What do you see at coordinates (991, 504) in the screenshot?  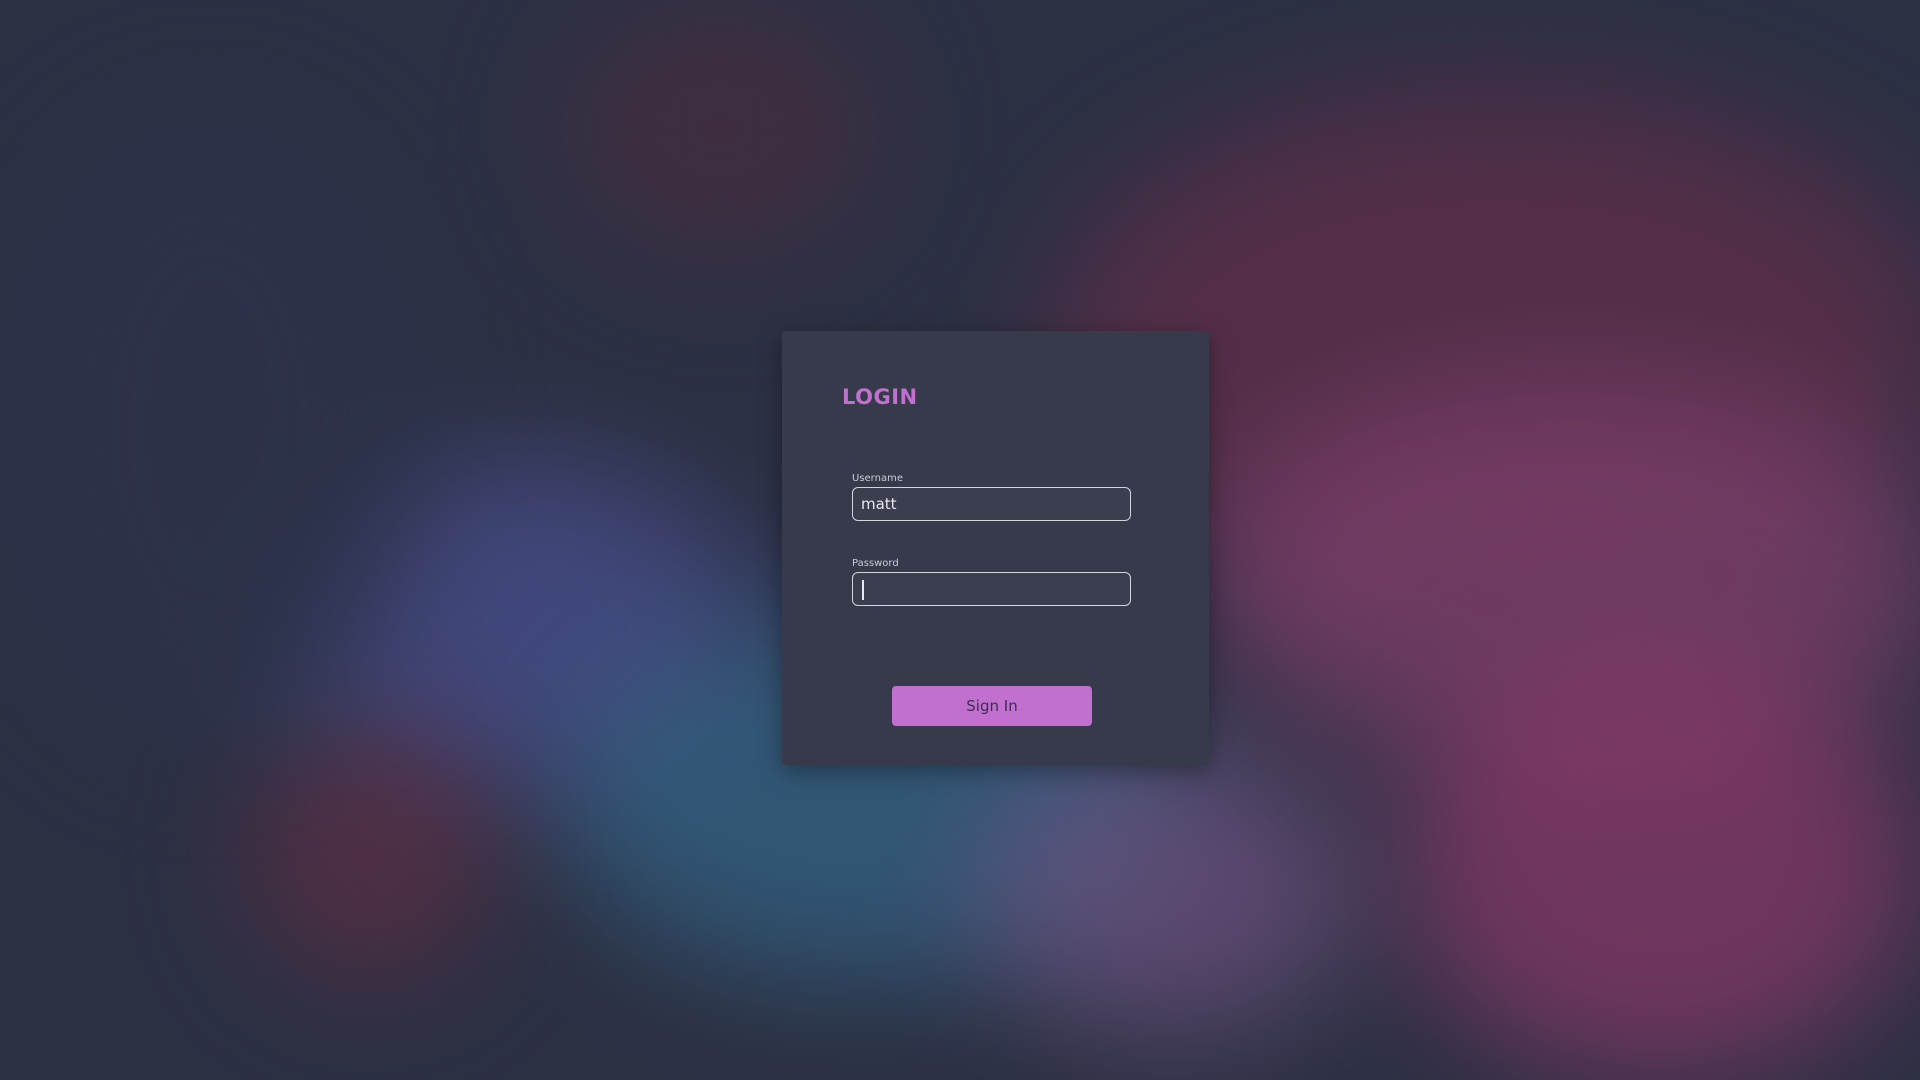 I see `username-input` at bounding box center [991, 504].